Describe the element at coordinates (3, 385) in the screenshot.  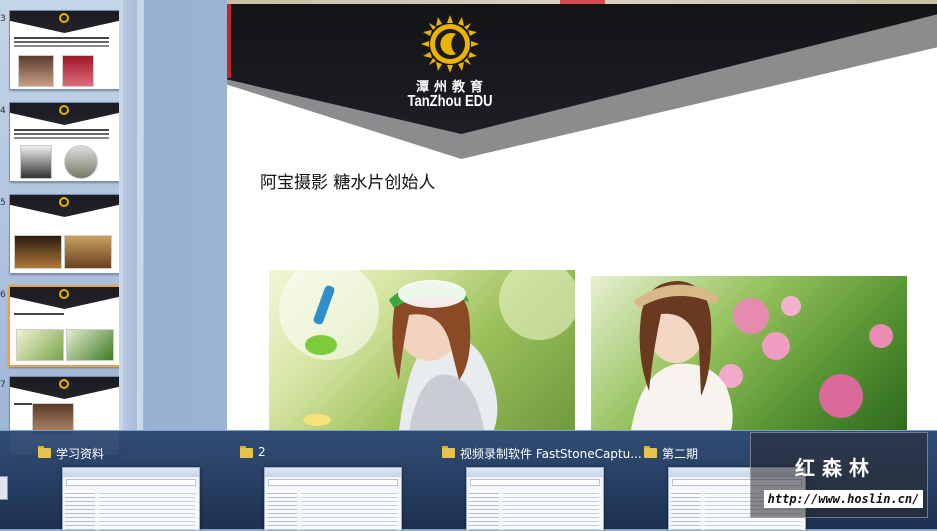
I see `thumb-number: 7` at that location.